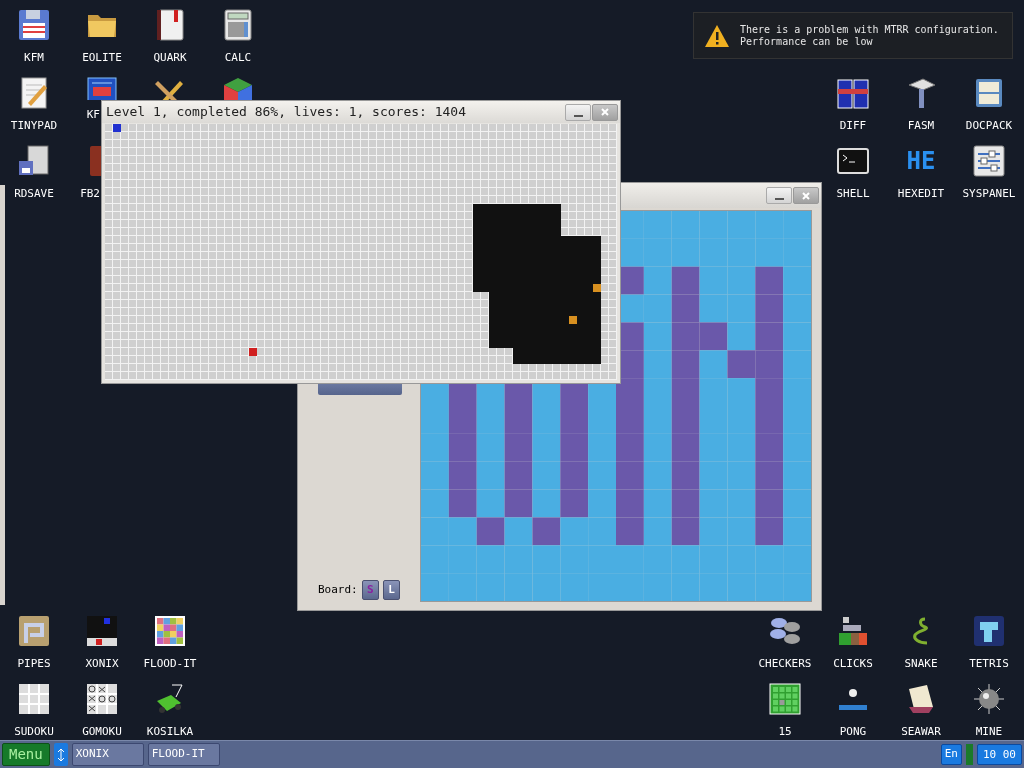 The height and width of the screenshot is (768, 1024). I want to click on switch-button, so click(60, 754).